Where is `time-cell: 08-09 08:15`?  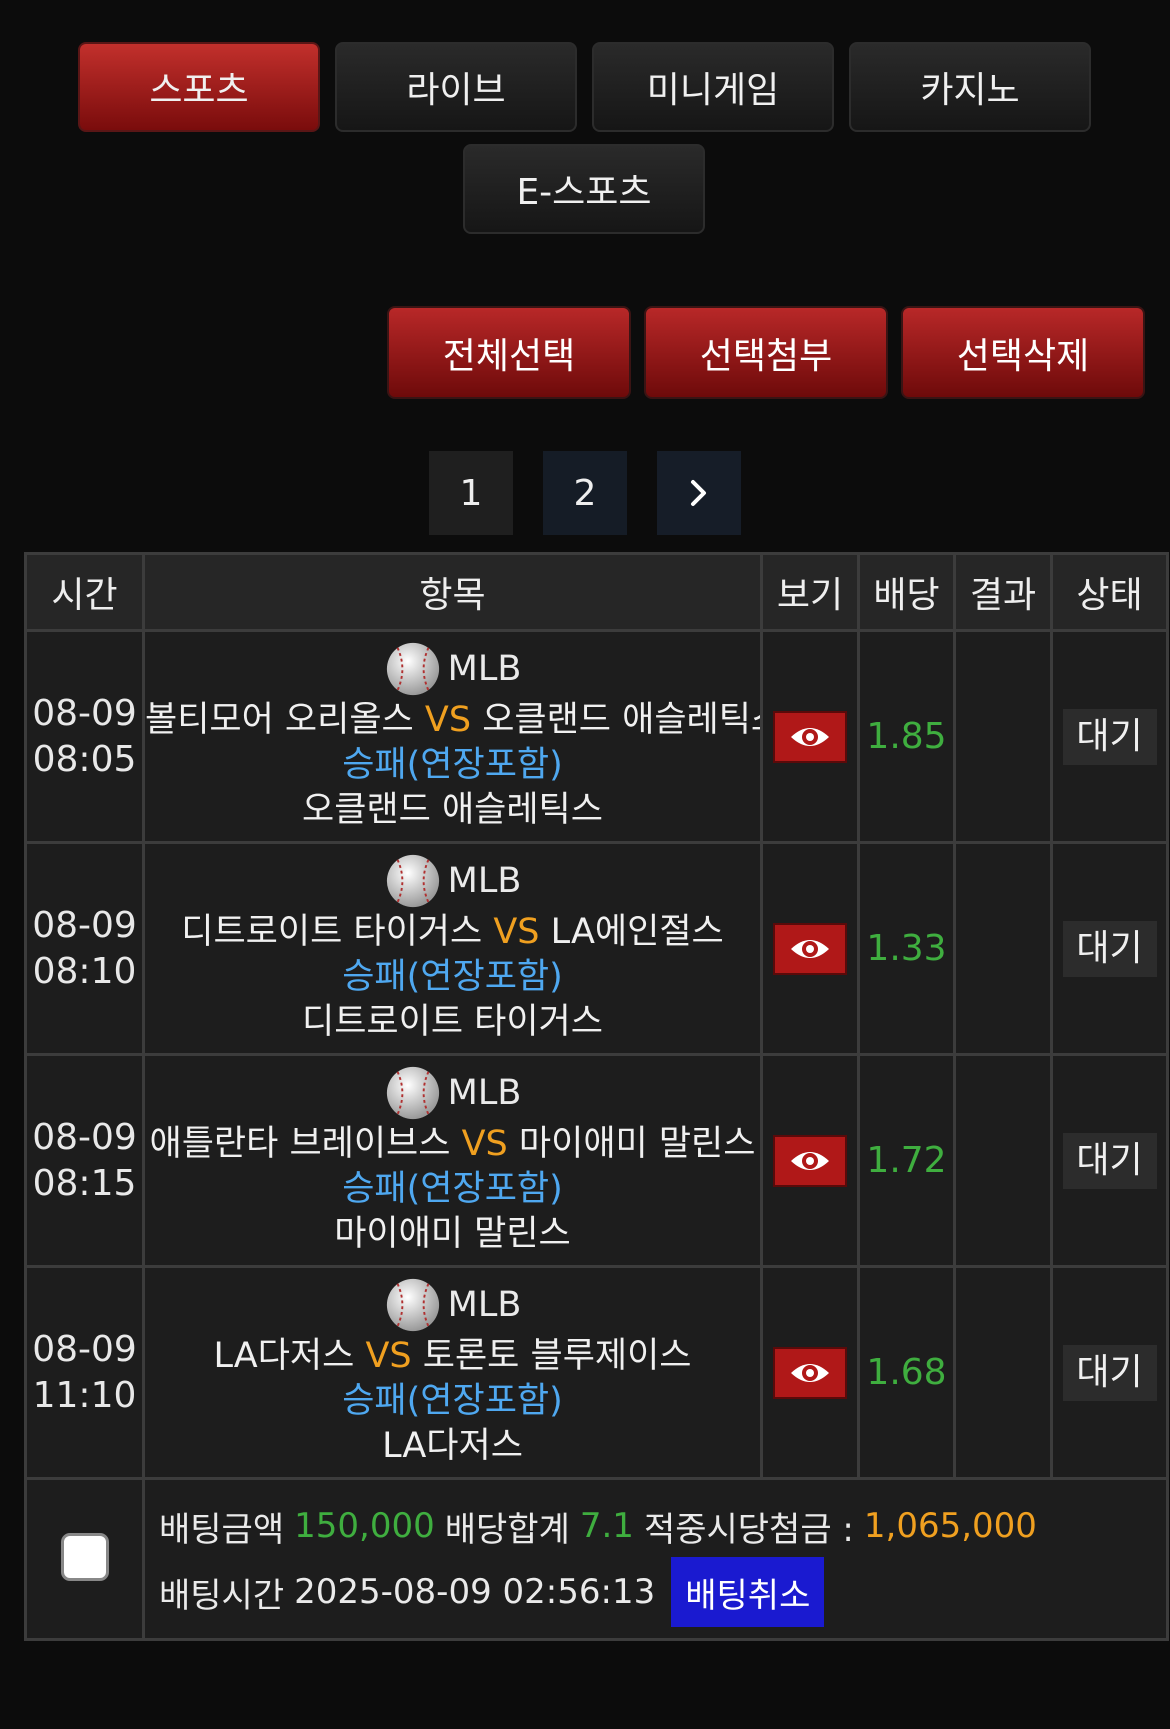 time-cell: 08-09 08:15 is located at coordinates (84, 1160).